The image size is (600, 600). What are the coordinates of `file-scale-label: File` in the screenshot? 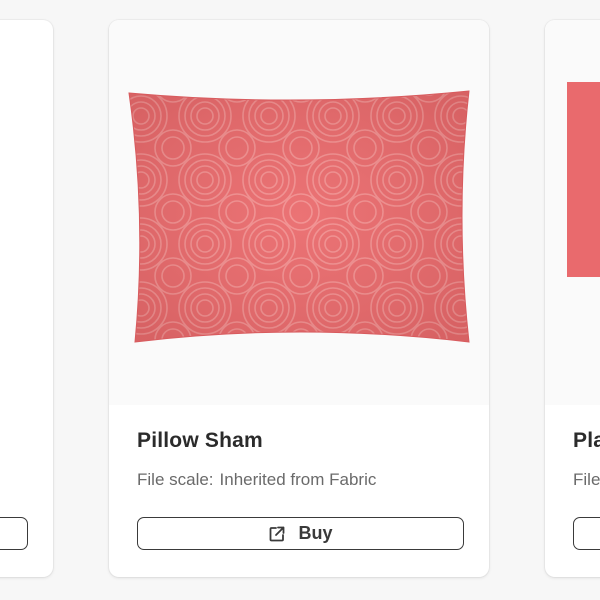 It's located at (586, 479).